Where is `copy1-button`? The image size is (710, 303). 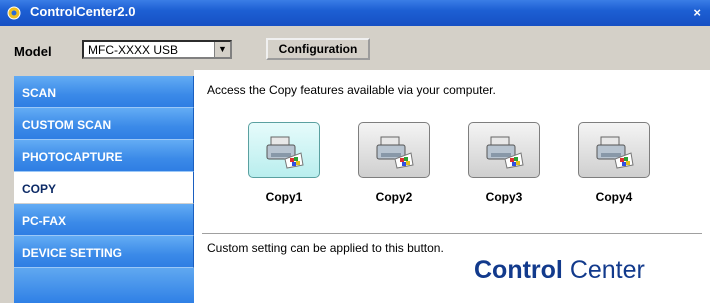 copy1-button is located at coordinates (284, 150).